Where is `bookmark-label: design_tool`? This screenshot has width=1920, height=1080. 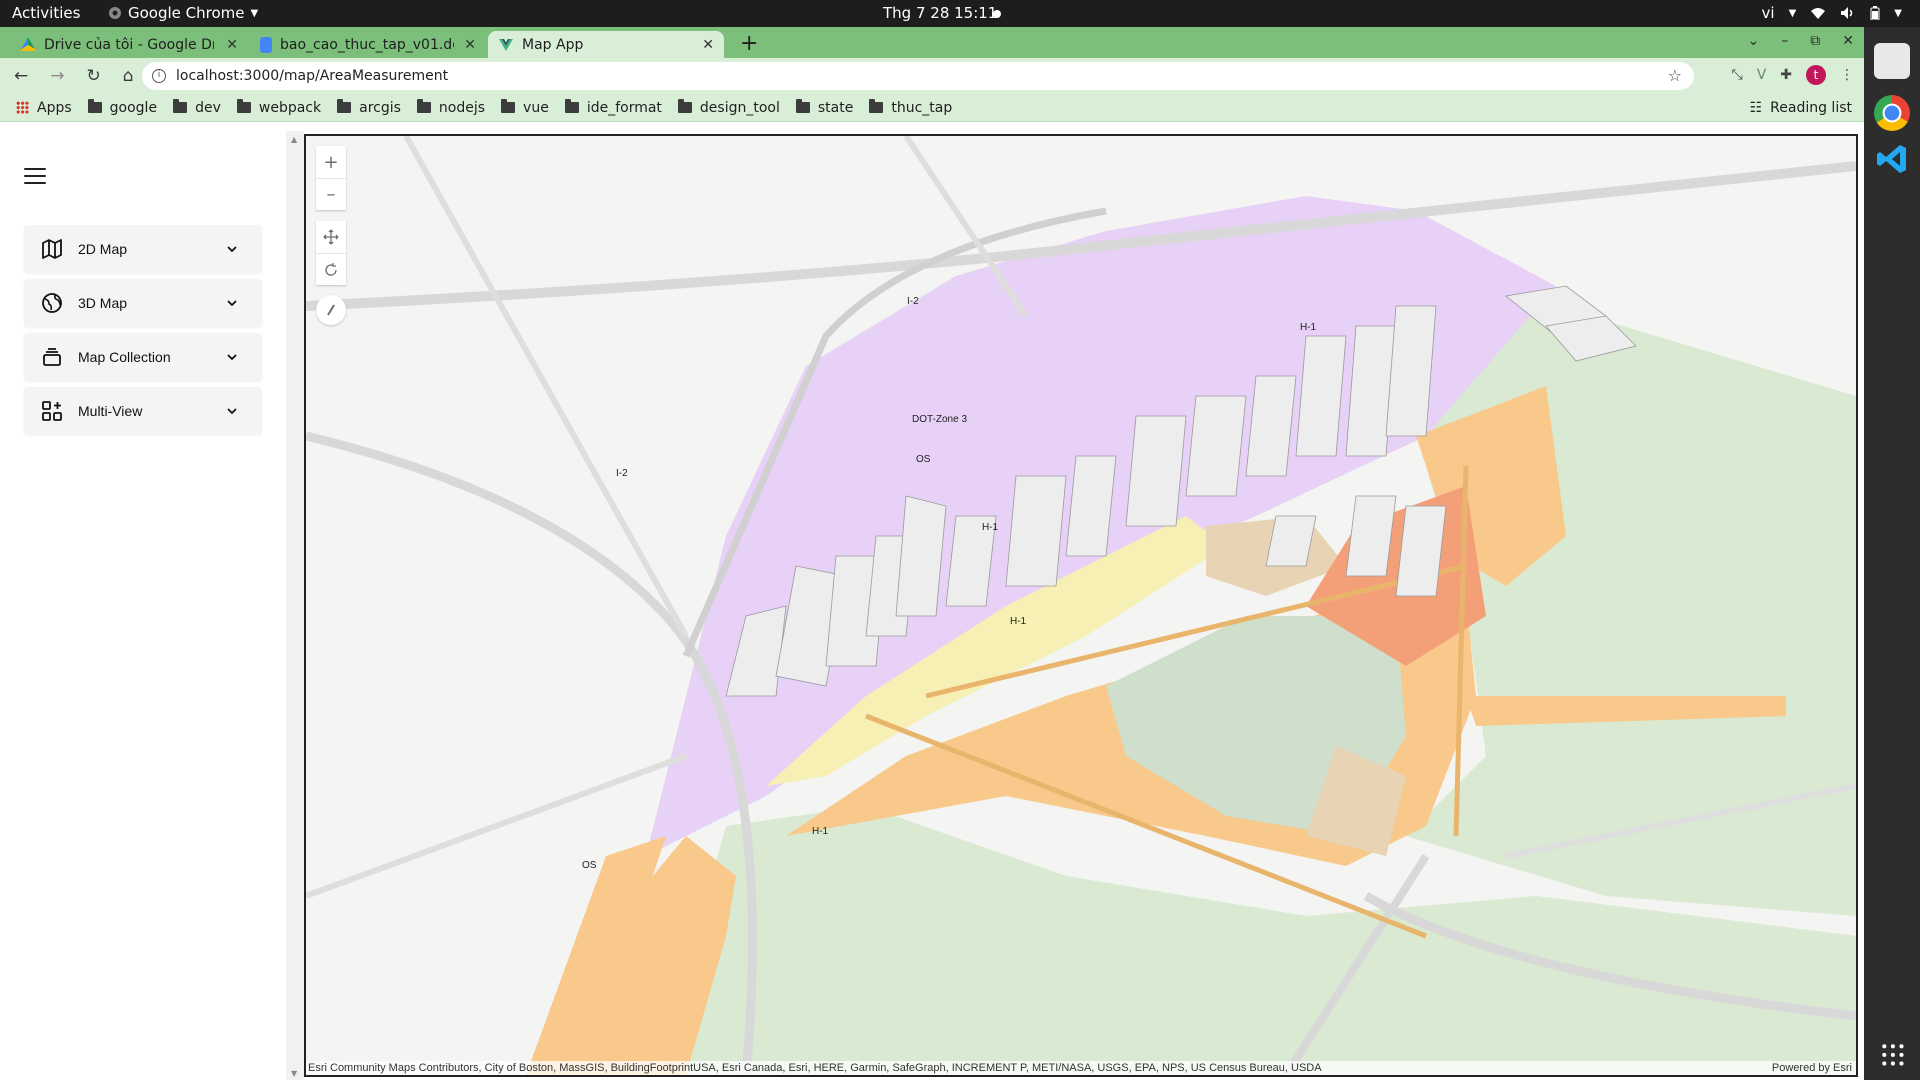
bookmark-label: design_tool is located at coordinates (739, 107).